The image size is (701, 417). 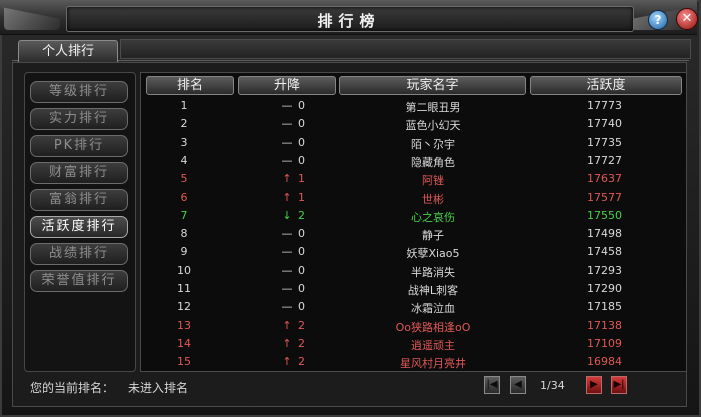 I want to click on table-row: 9 —0 妖孽Xiao5 17458, so click(x=413, y=252).